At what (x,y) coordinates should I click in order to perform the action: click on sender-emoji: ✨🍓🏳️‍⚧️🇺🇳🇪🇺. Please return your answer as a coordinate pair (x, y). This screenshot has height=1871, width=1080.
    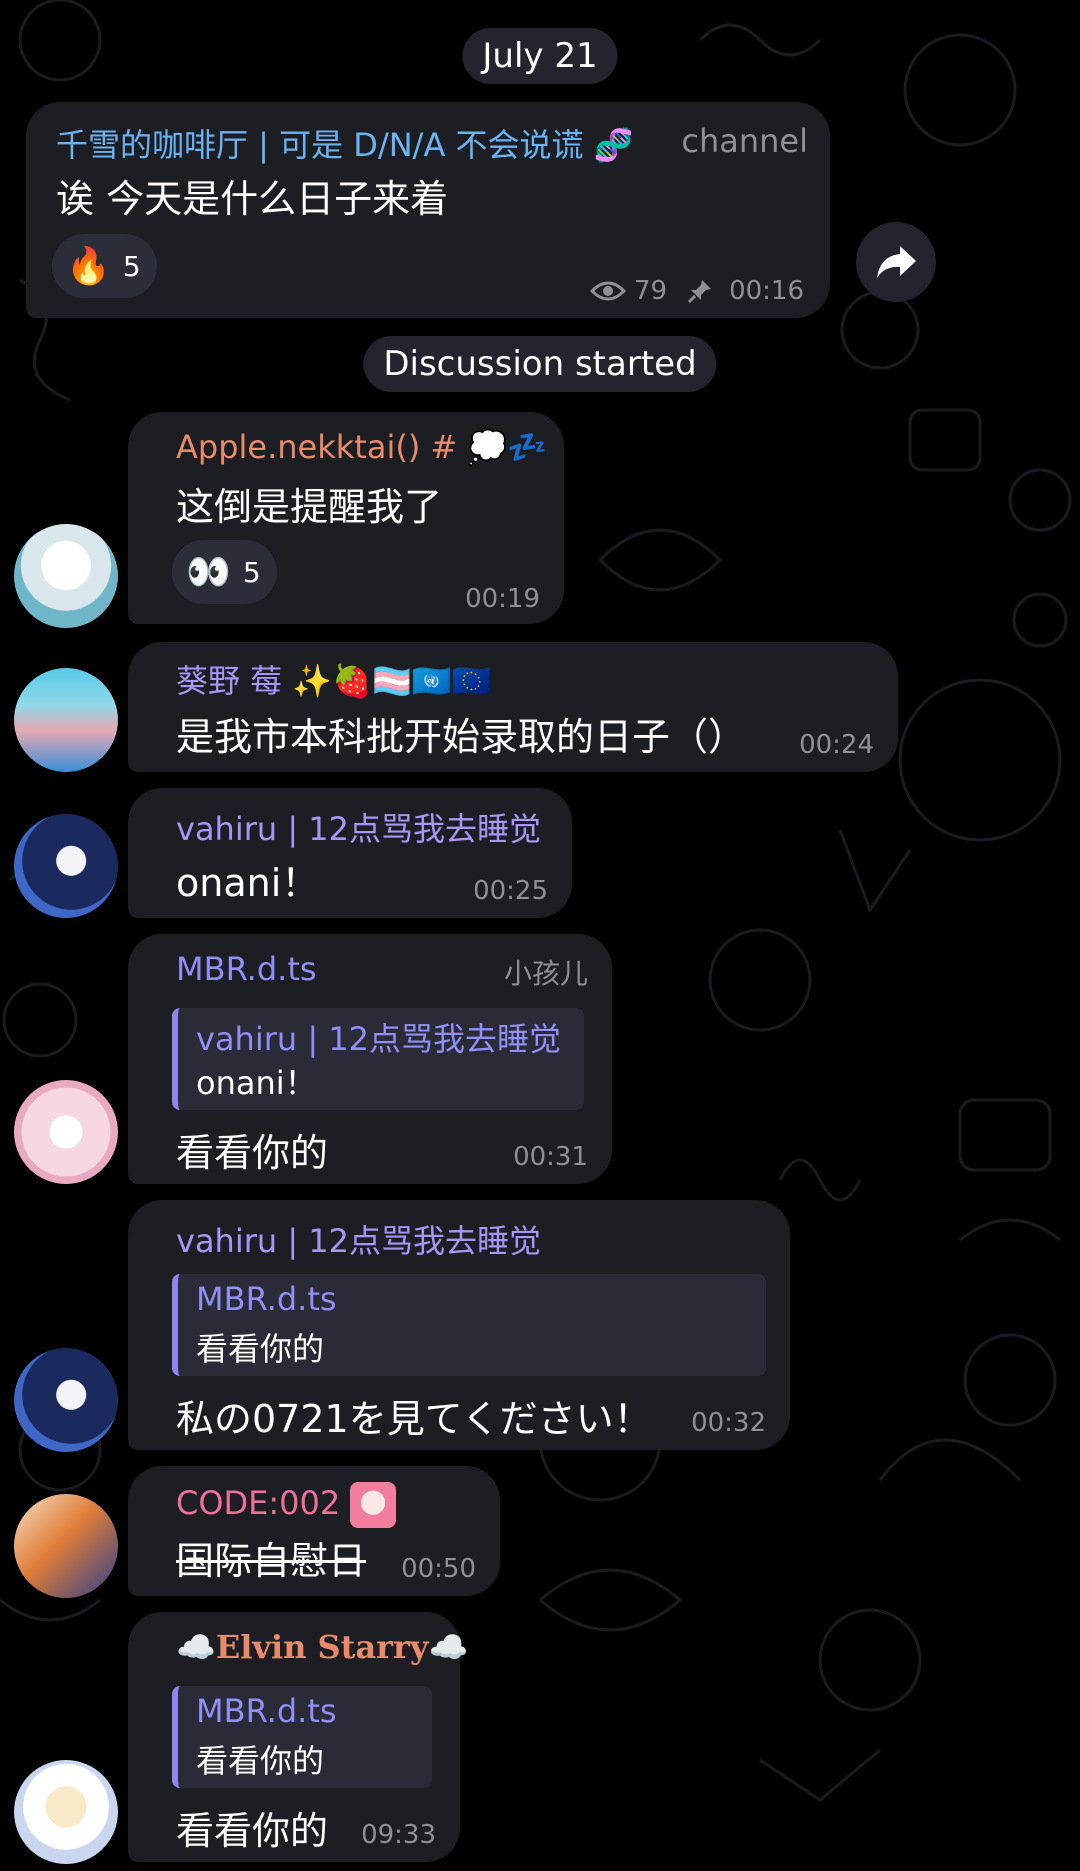
    Looking at the image, I should click on (392, 681).